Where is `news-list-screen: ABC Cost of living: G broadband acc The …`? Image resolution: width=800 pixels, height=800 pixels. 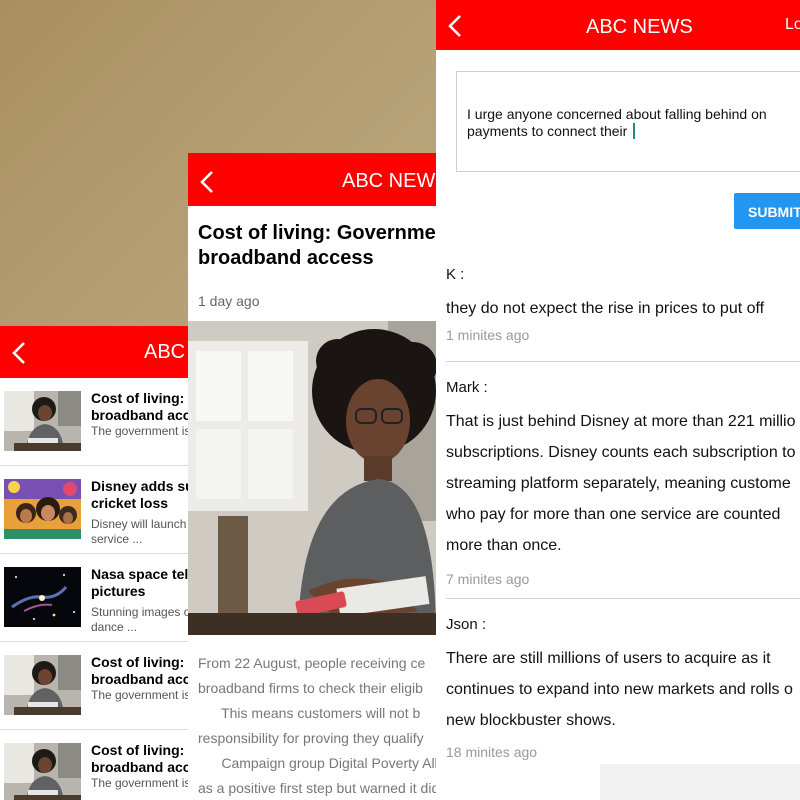 news-list-screen: ABC Cost of living: G broadband acc The … is located at coordinates (94, 563).